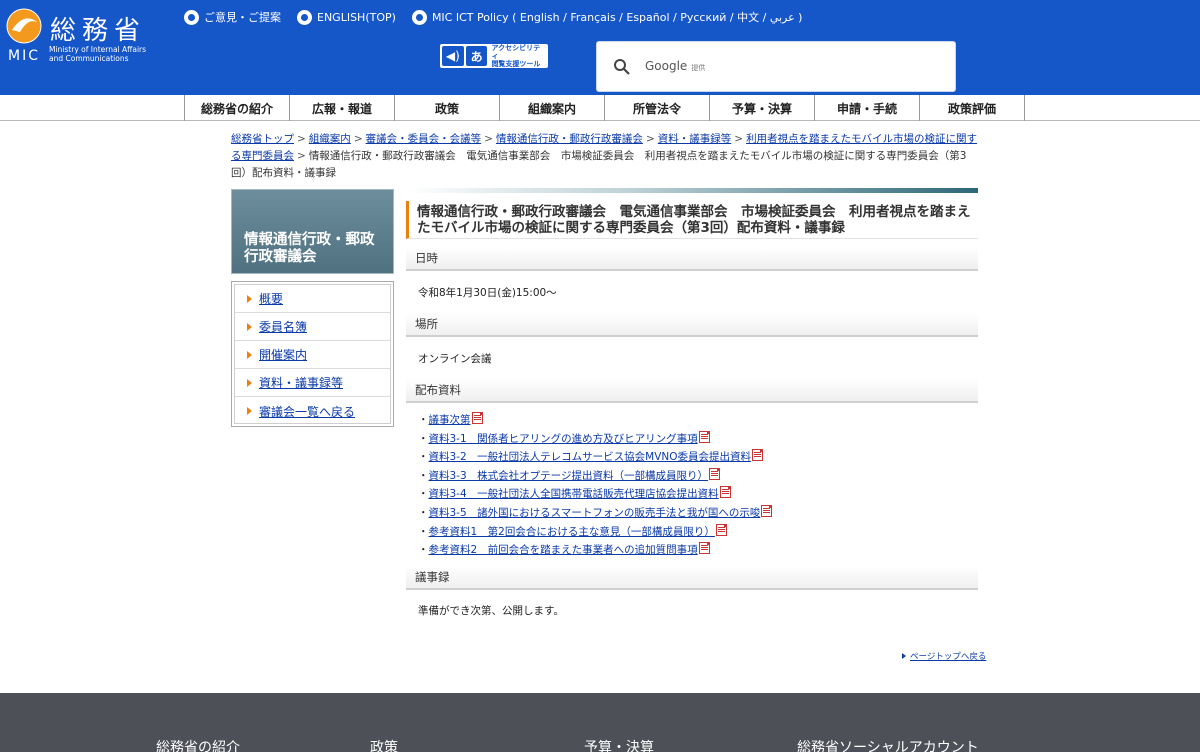  I want to click on breadcrumb-link: 資料・議事録等, so click(695, 139).